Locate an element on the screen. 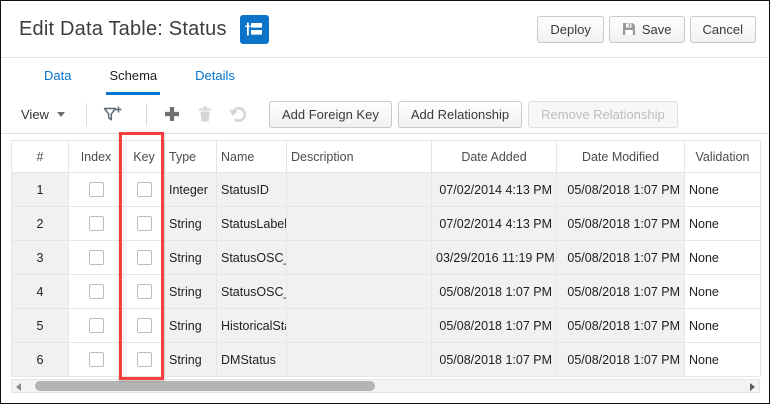 The width and height of the screenshot is (770, 404). plus-icon is located at coordinates (172, 114).